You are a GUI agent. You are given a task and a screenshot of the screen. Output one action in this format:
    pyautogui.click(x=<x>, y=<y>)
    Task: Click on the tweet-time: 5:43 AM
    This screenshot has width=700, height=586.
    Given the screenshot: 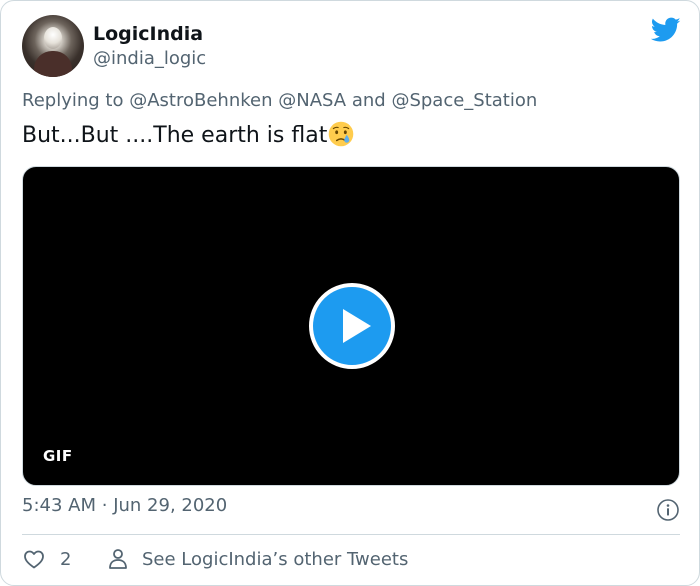 What is the action you would take?
    pyautogui.click(x=59, y=505)
    